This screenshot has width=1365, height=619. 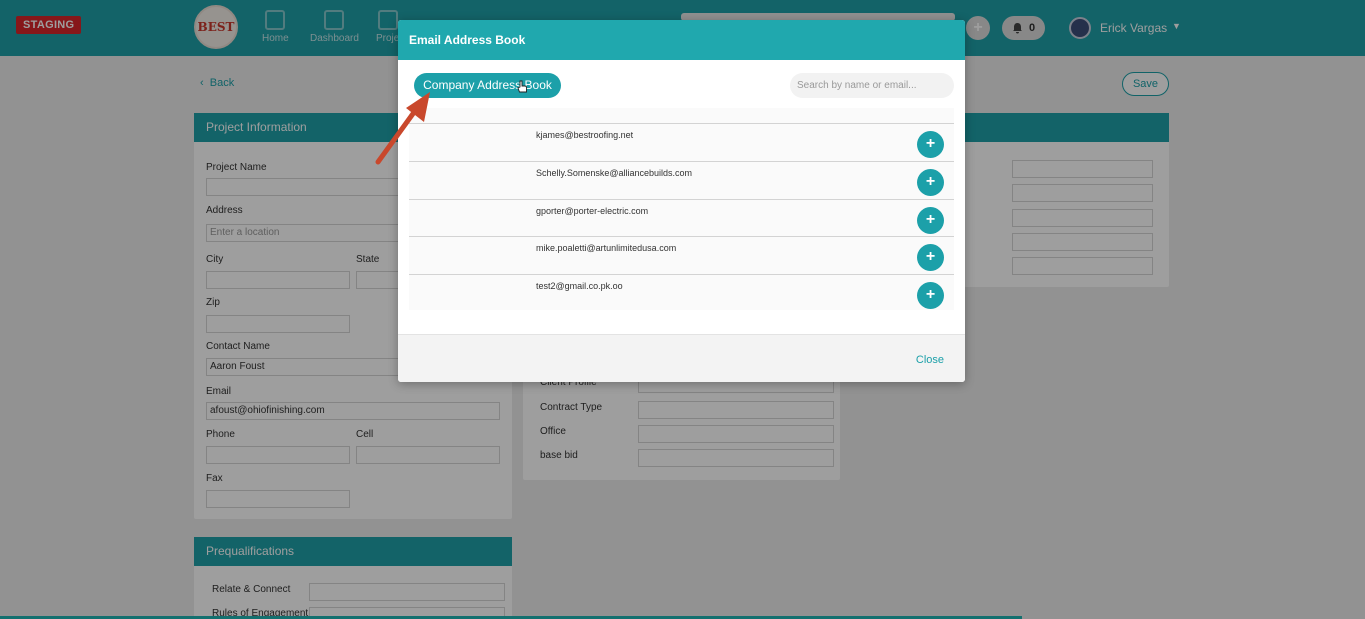 I want to click on contact-email: test2@gmail.co.pk.oo, so click(x=579, y=286).